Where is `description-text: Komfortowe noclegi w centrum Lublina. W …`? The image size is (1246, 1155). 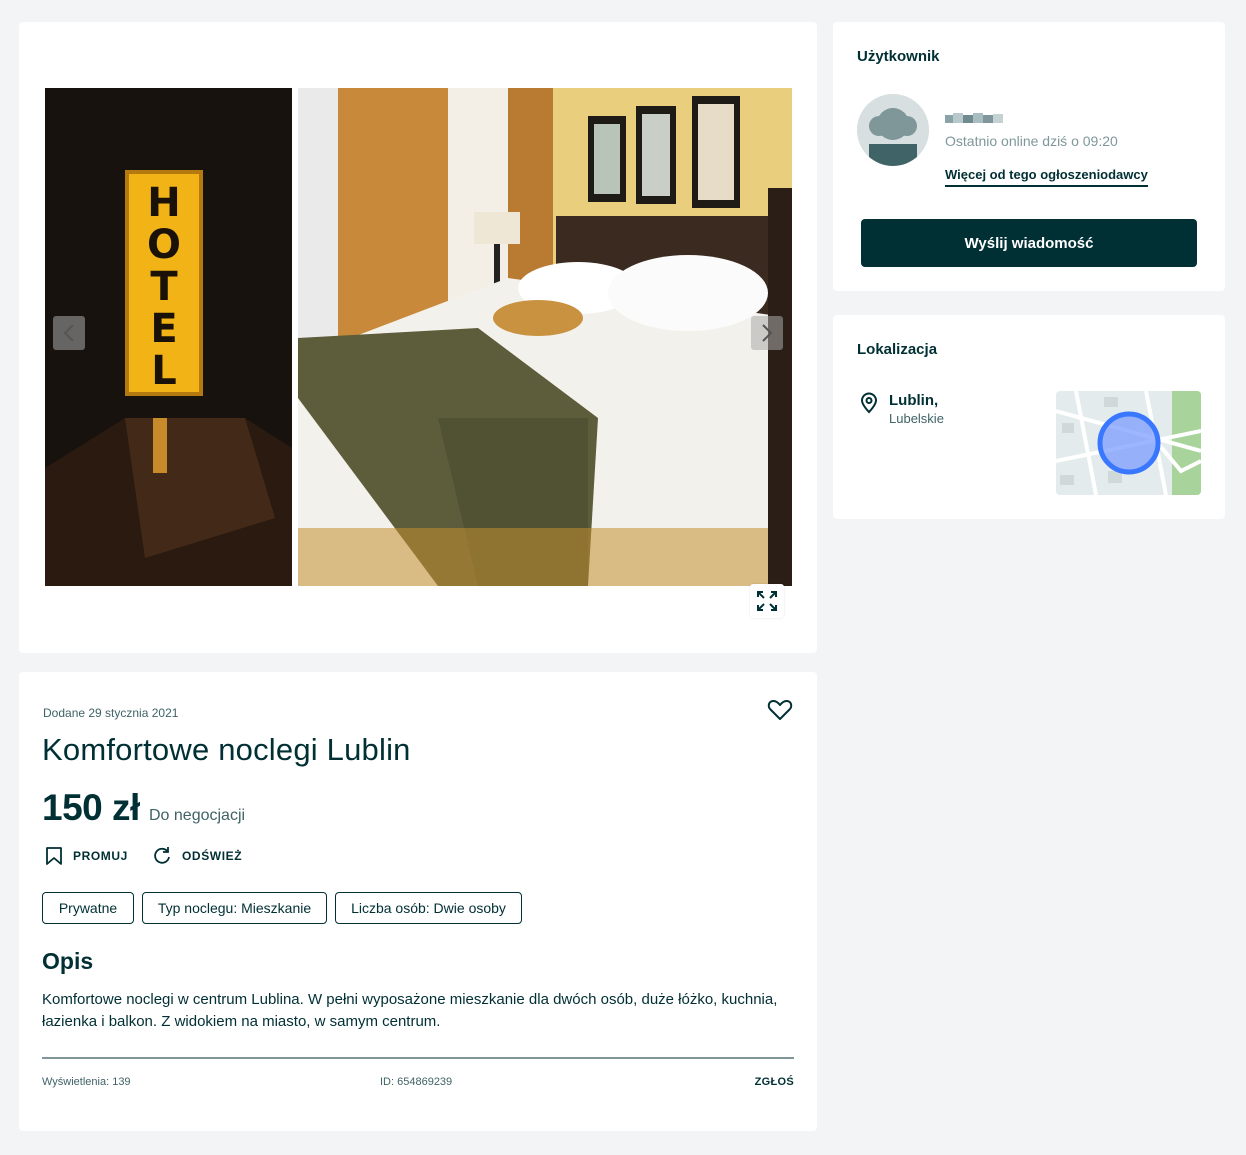
description-text: Komfortowe noclegi w centrum Lublina. W … is located at coordinates (410, 1010).